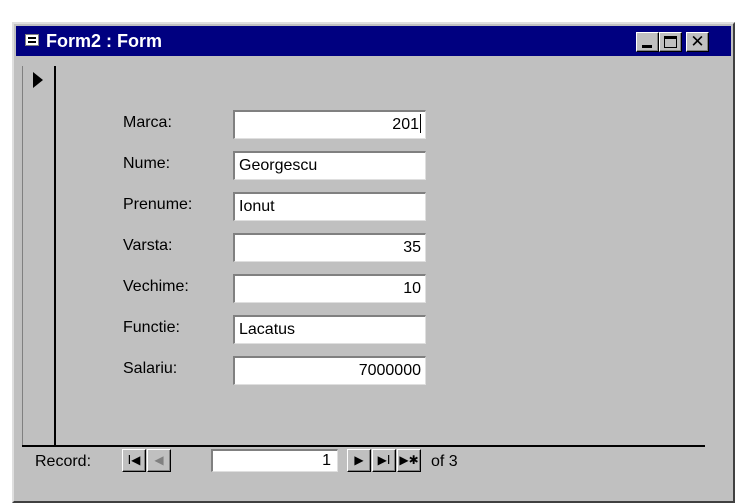 This screenshot has height=503, width=735. I want to click on vechime-field: 10, so click(329, 288).